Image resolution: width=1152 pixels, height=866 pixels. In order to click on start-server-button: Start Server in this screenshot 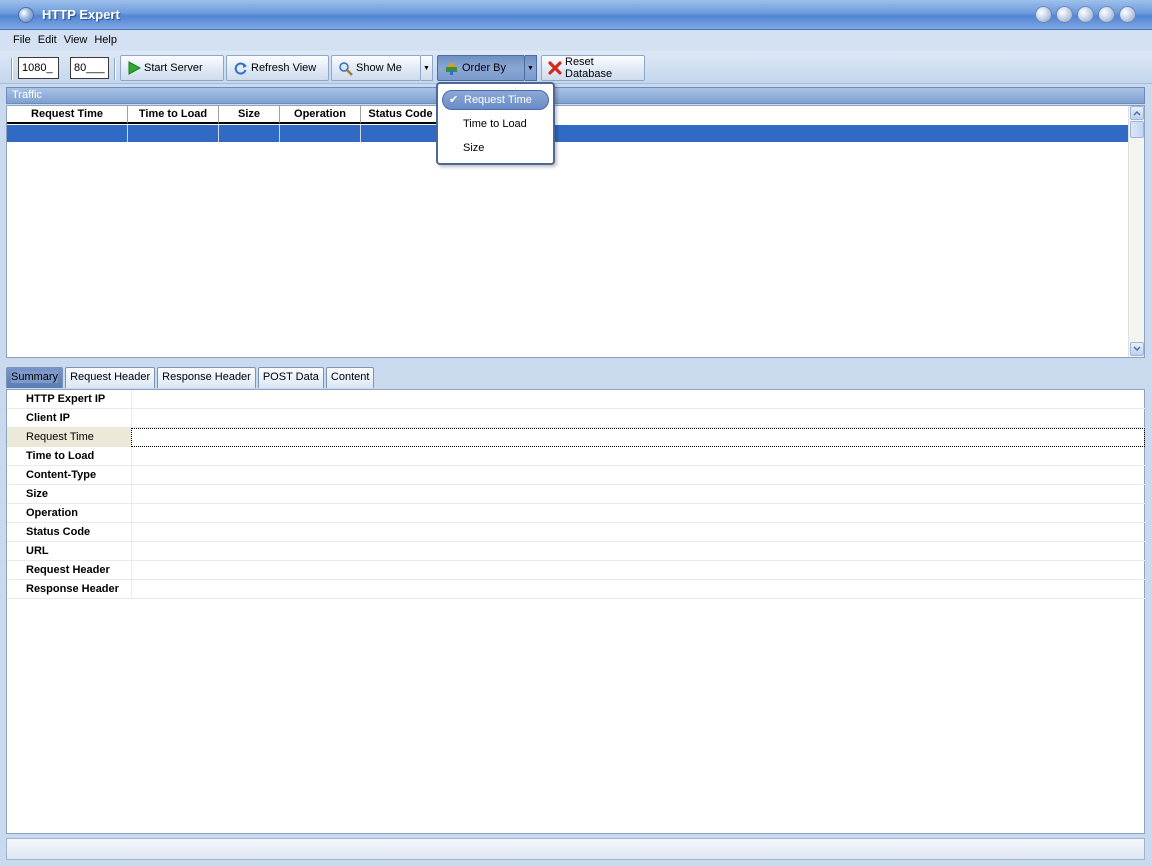, I will do `click(172, 68)`.